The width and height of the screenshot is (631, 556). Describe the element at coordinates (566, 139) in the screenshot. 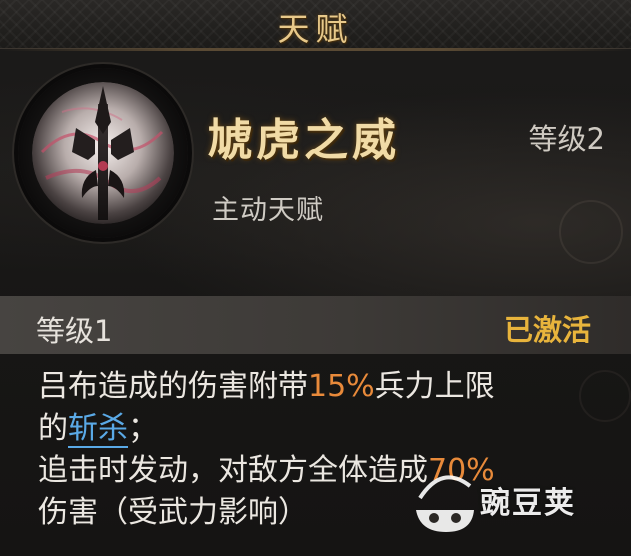

I see `talent-current-level: 等级2` at that location.